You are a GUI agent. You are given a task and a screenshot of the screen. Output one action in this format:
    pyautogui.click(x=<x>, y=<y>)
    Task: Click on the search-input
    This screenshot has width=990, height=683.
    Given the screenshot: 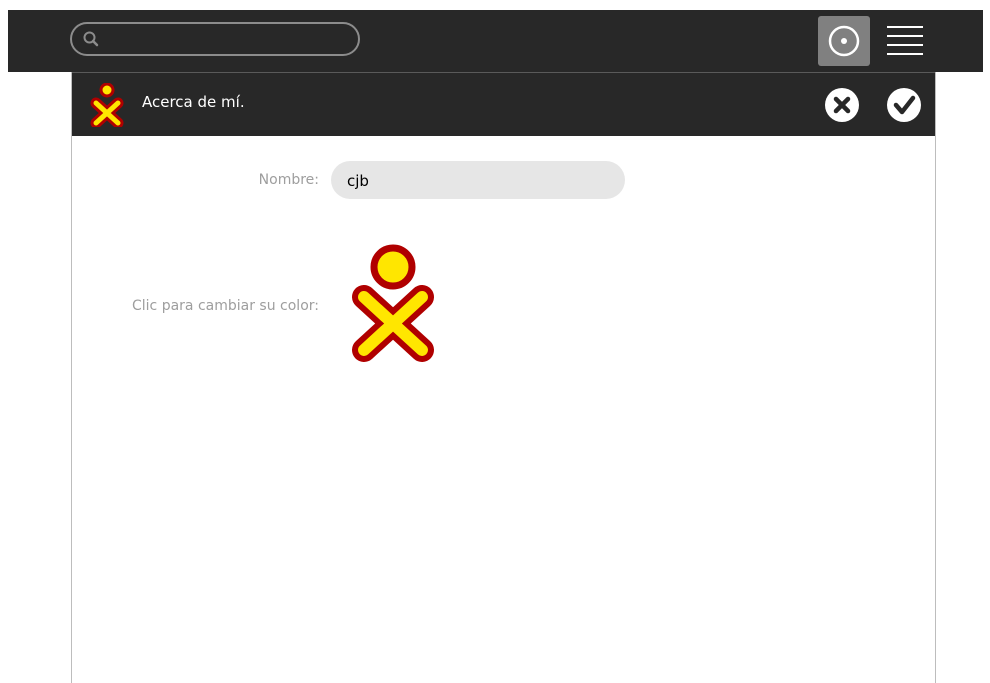 What is the action you would take?
    pyautogui.click(x=228, y=40)
    